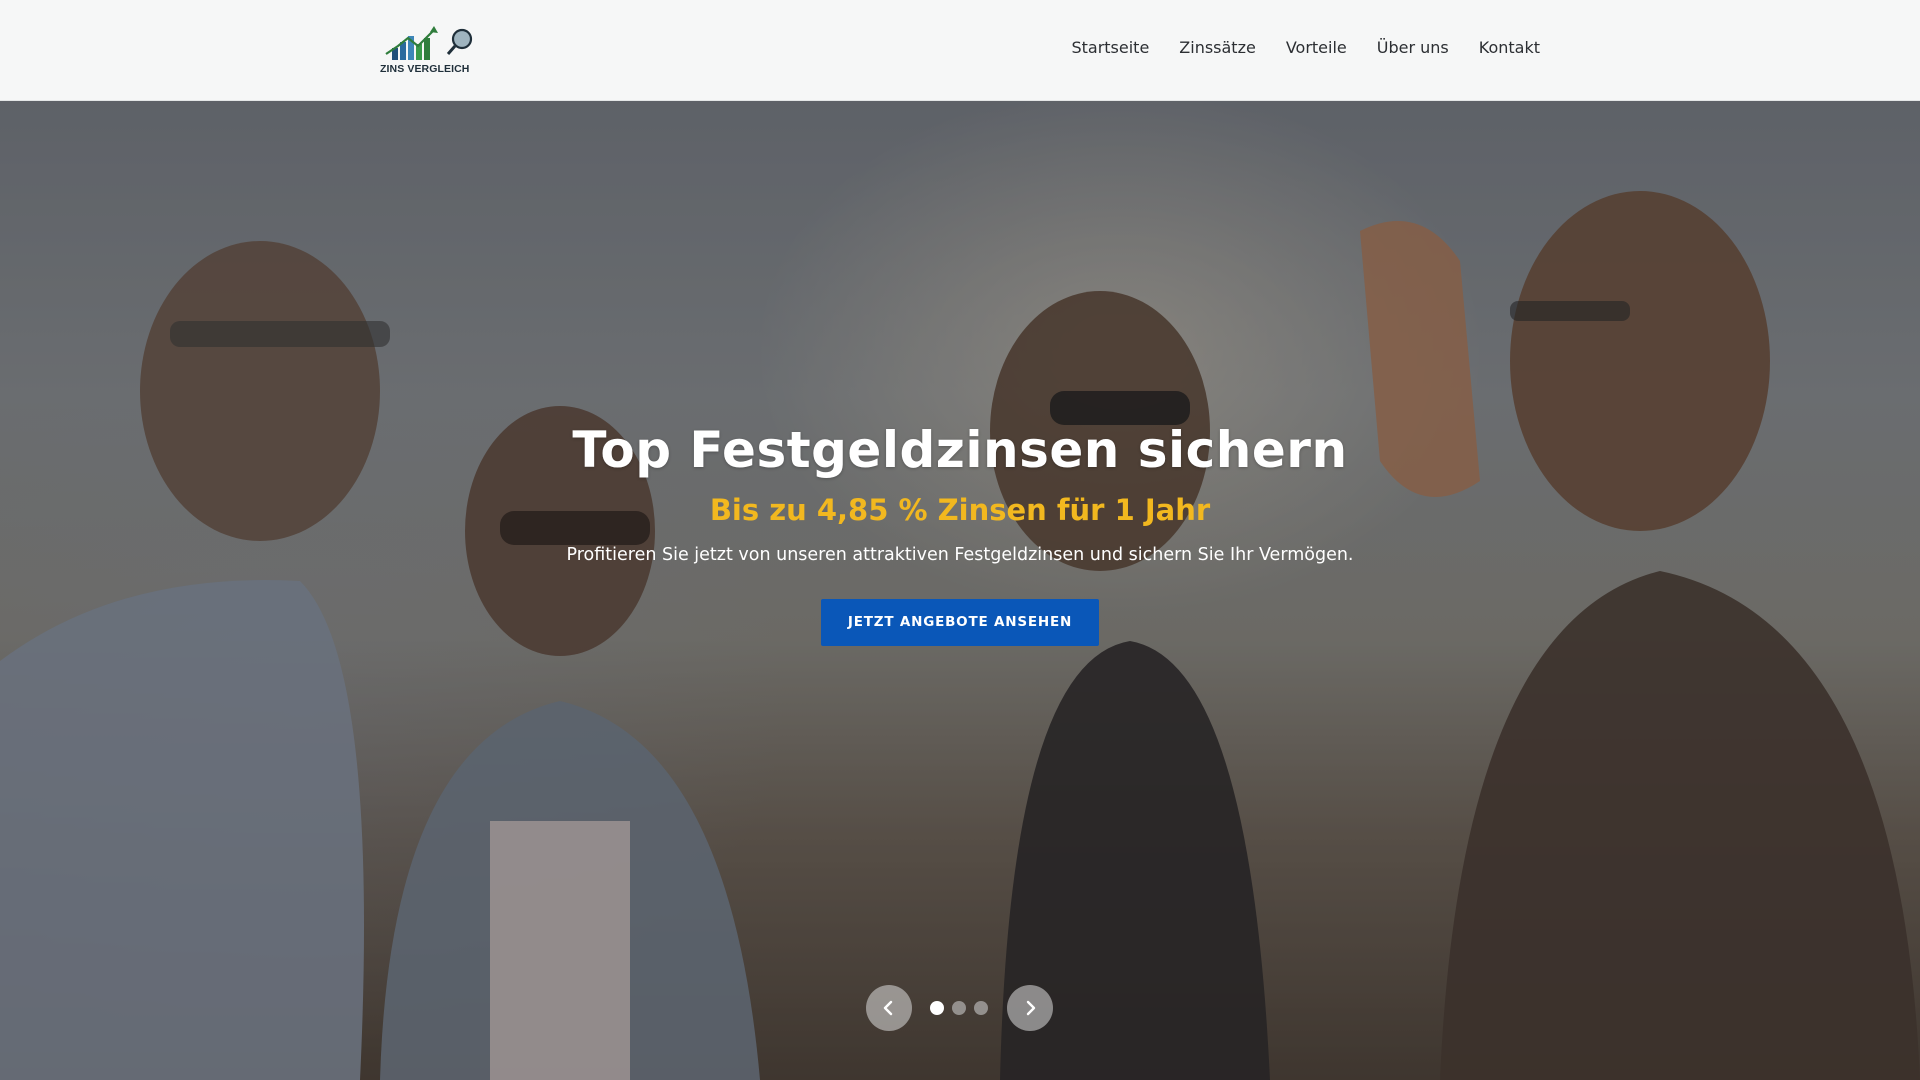 The image size is (1920, 1080). What do you see at coordinates (1509, 47) in the screenshot?
I see `nav-item-kontakt: Kontakt` at bounding box center [1509, 47].